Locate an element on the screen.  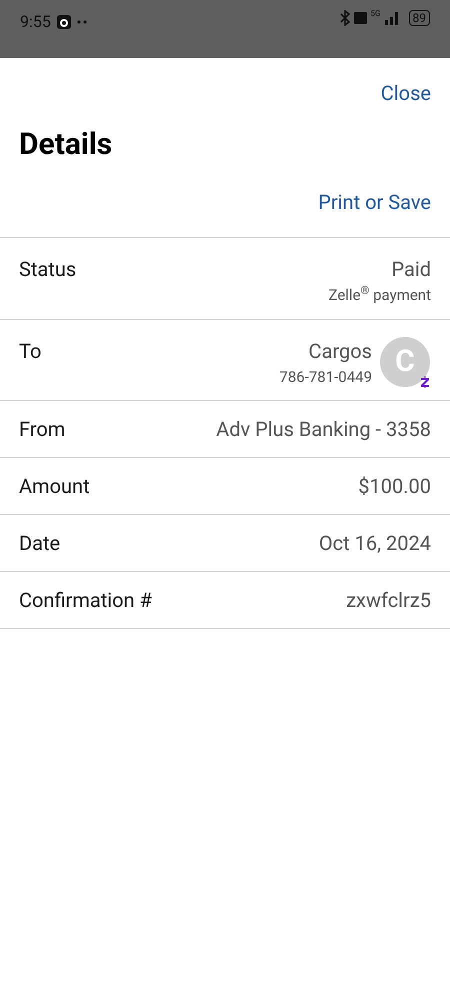
signal-icon is located at coordinates (392, 18).